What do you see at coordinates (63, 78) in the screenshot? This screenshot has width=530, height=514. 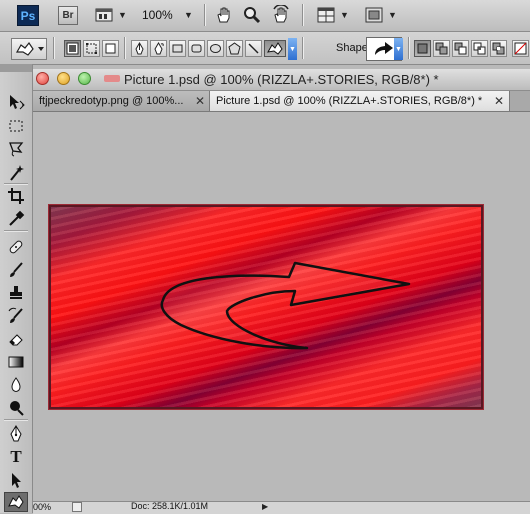 I see `minimize-window-button` at bounding box center [63, 78].